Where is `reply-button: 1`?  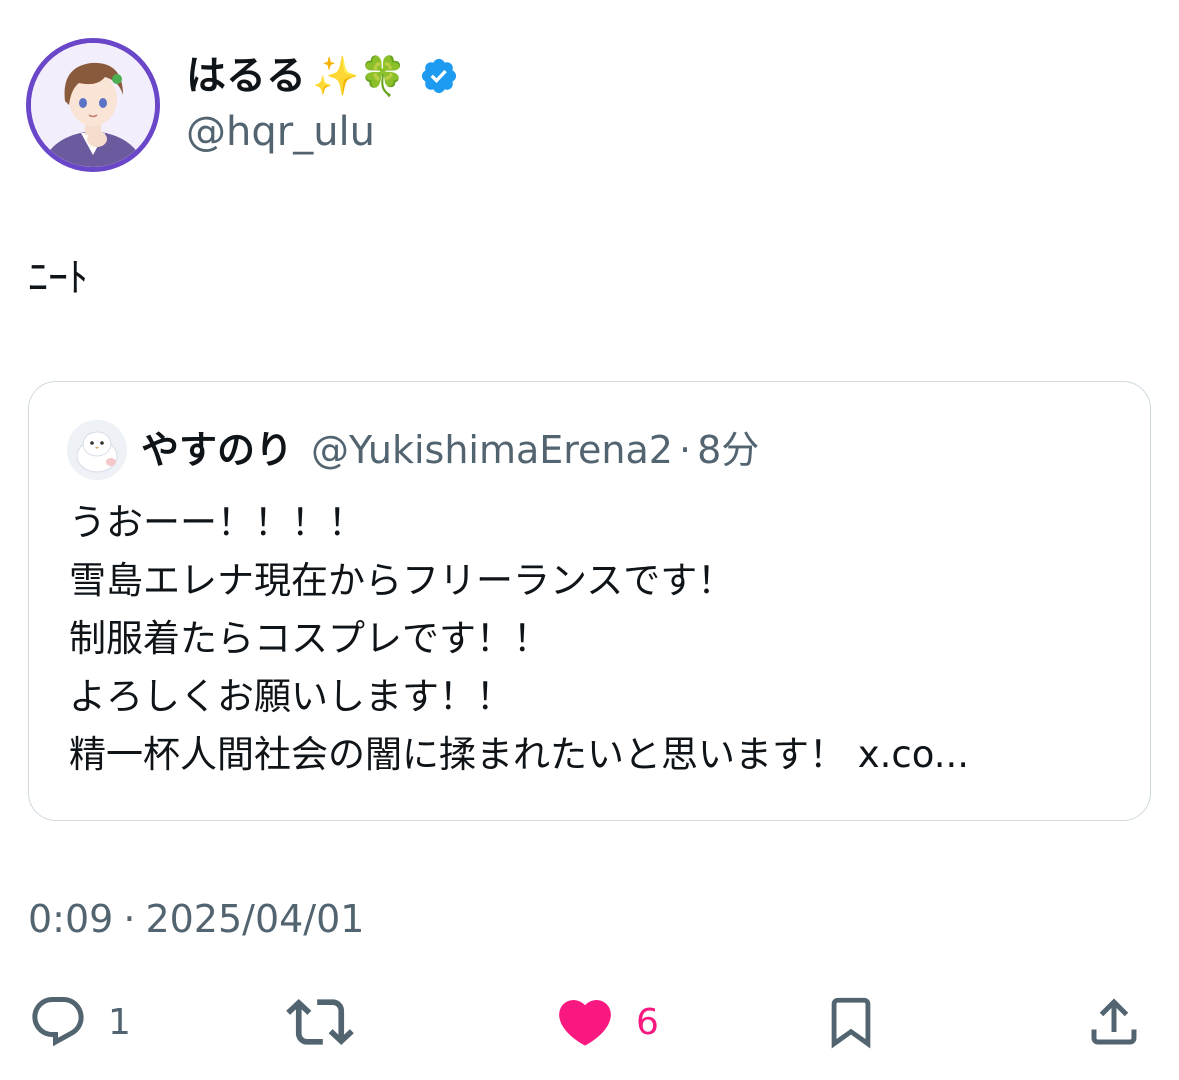 reply-button: 1 is located at coordinates (79, 1022).